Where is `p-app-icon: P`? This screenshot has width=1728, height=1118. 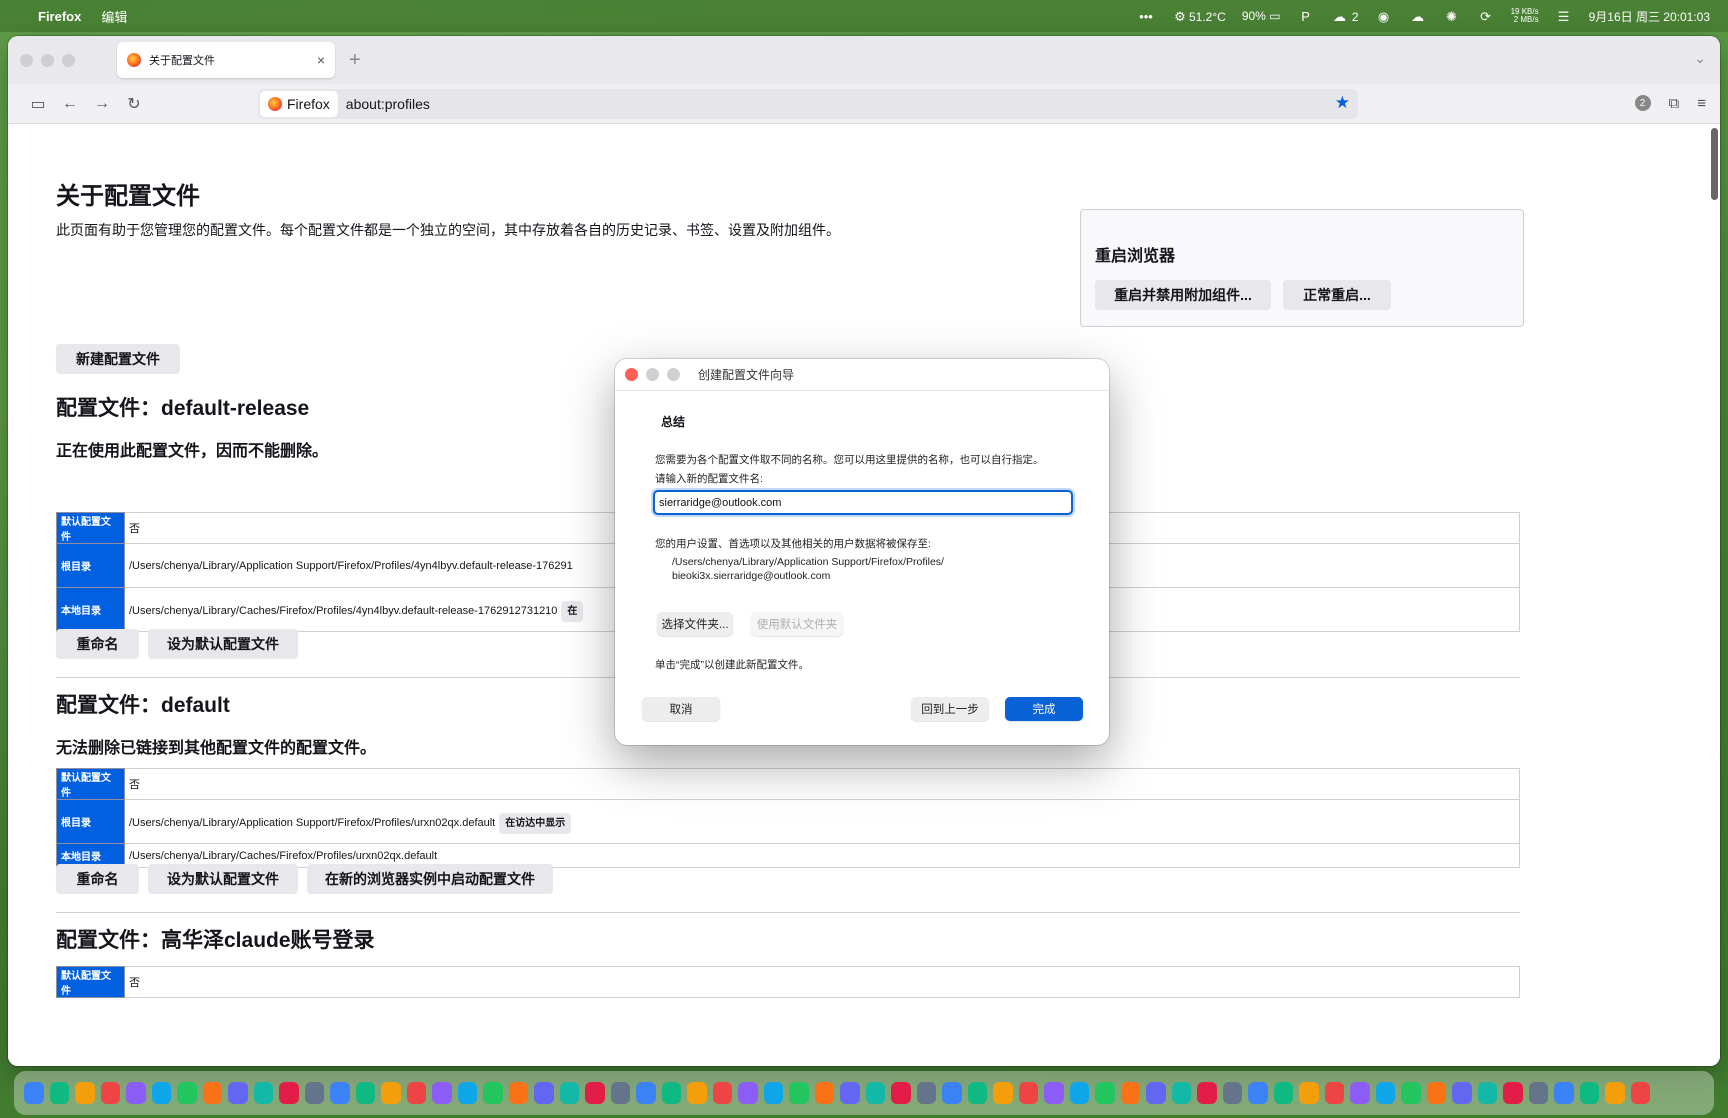 p-app-icon: P is located at coordinates (1306, 16).